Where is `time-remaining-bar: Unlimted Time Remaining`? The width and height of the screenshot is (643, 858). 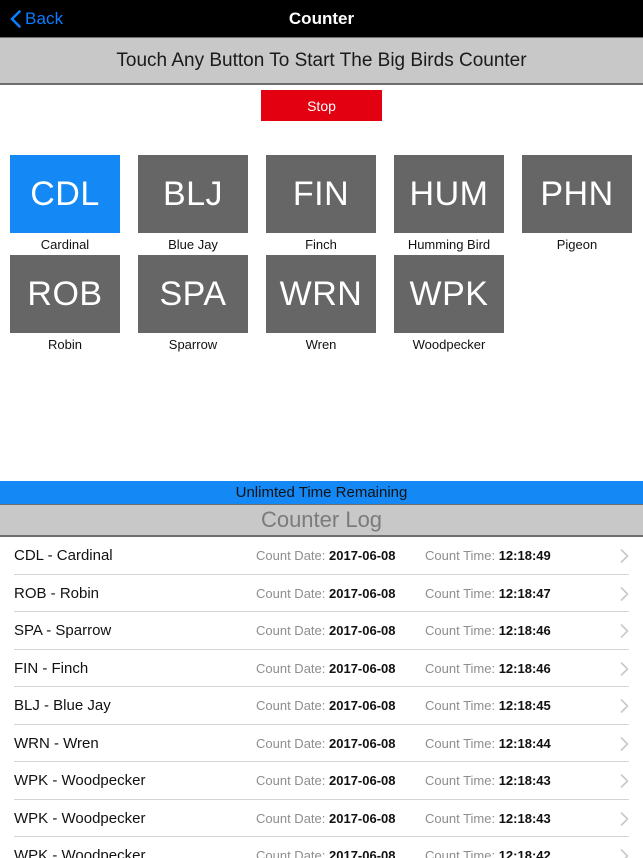 time-remaining-bar: Unlimted Time Remaining is located at coordinates (321, 492).